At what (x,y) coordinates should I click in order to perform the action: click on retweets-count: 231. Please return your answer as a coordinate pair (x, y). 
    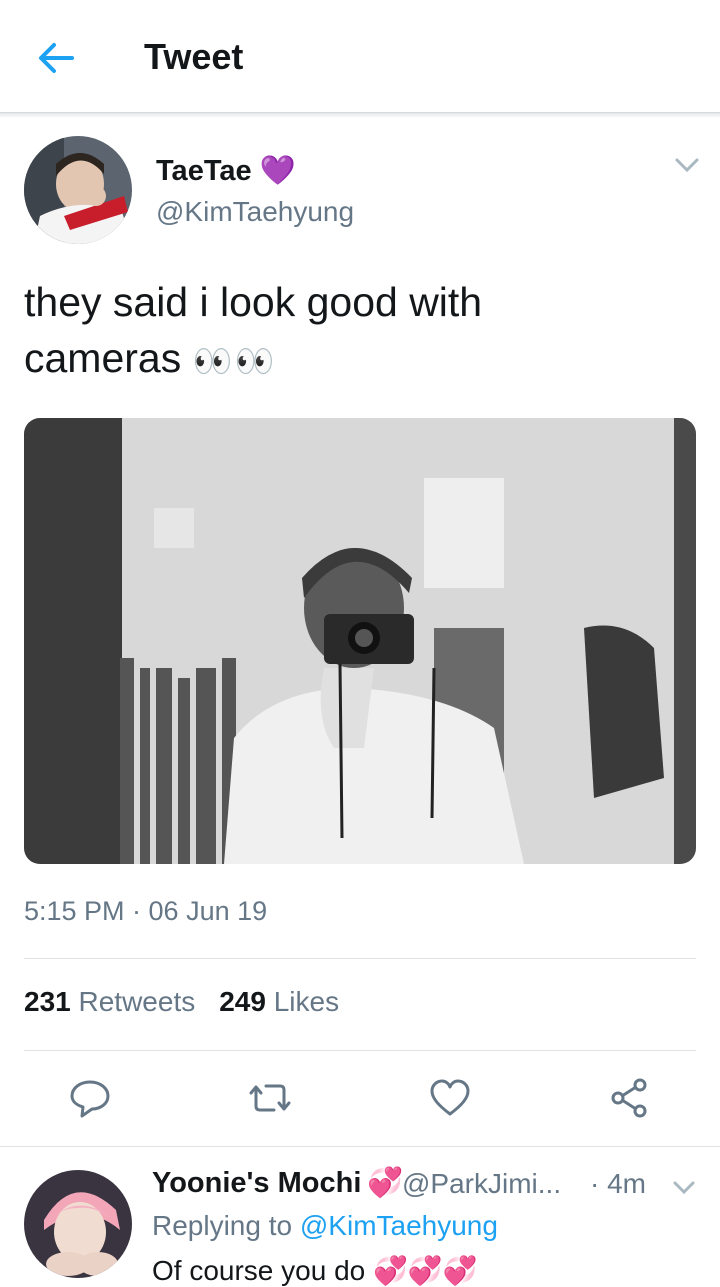
    Looking at the image, I should click on (47, 1001).